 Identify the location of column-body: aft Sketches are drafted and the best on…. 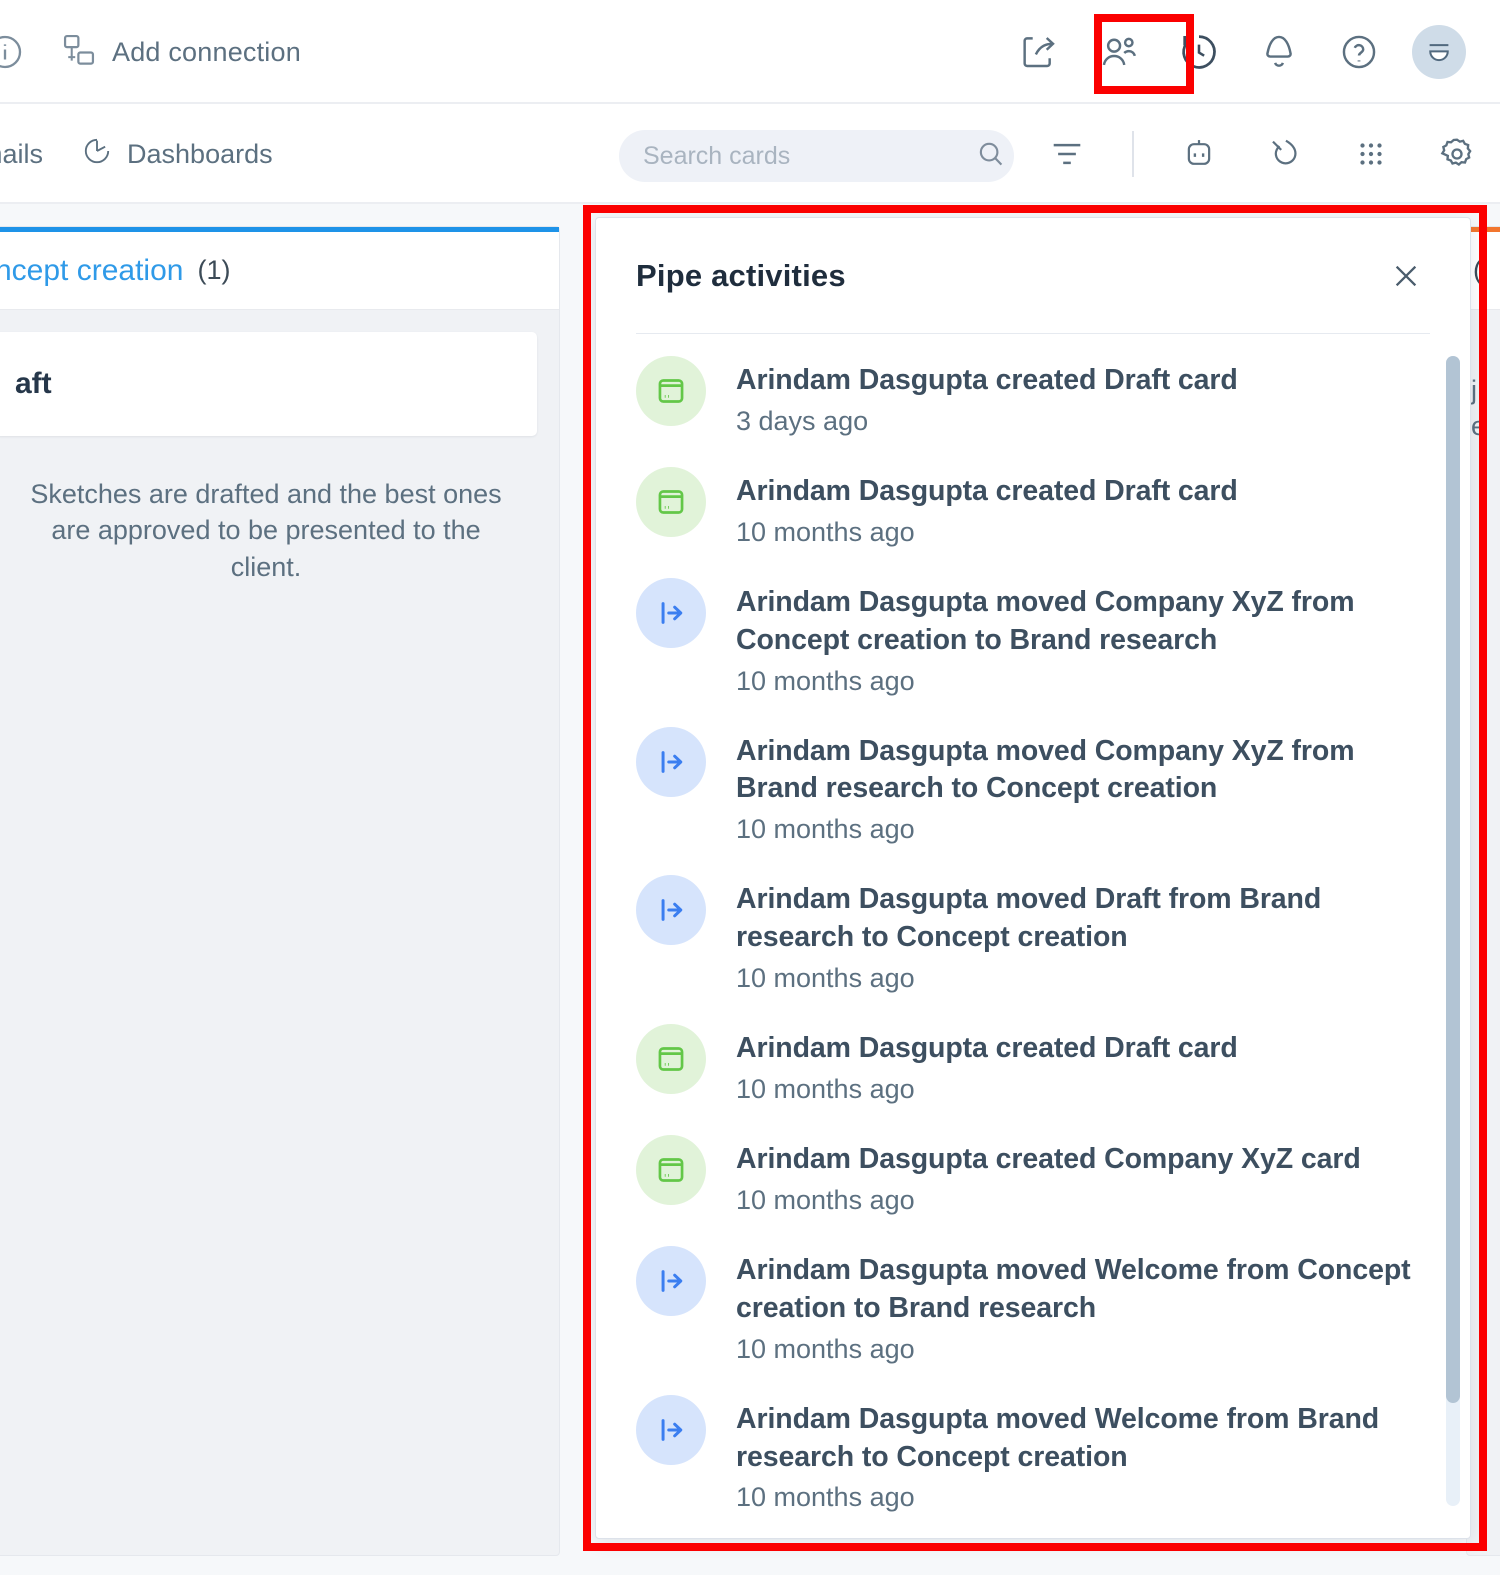
(279, 447).